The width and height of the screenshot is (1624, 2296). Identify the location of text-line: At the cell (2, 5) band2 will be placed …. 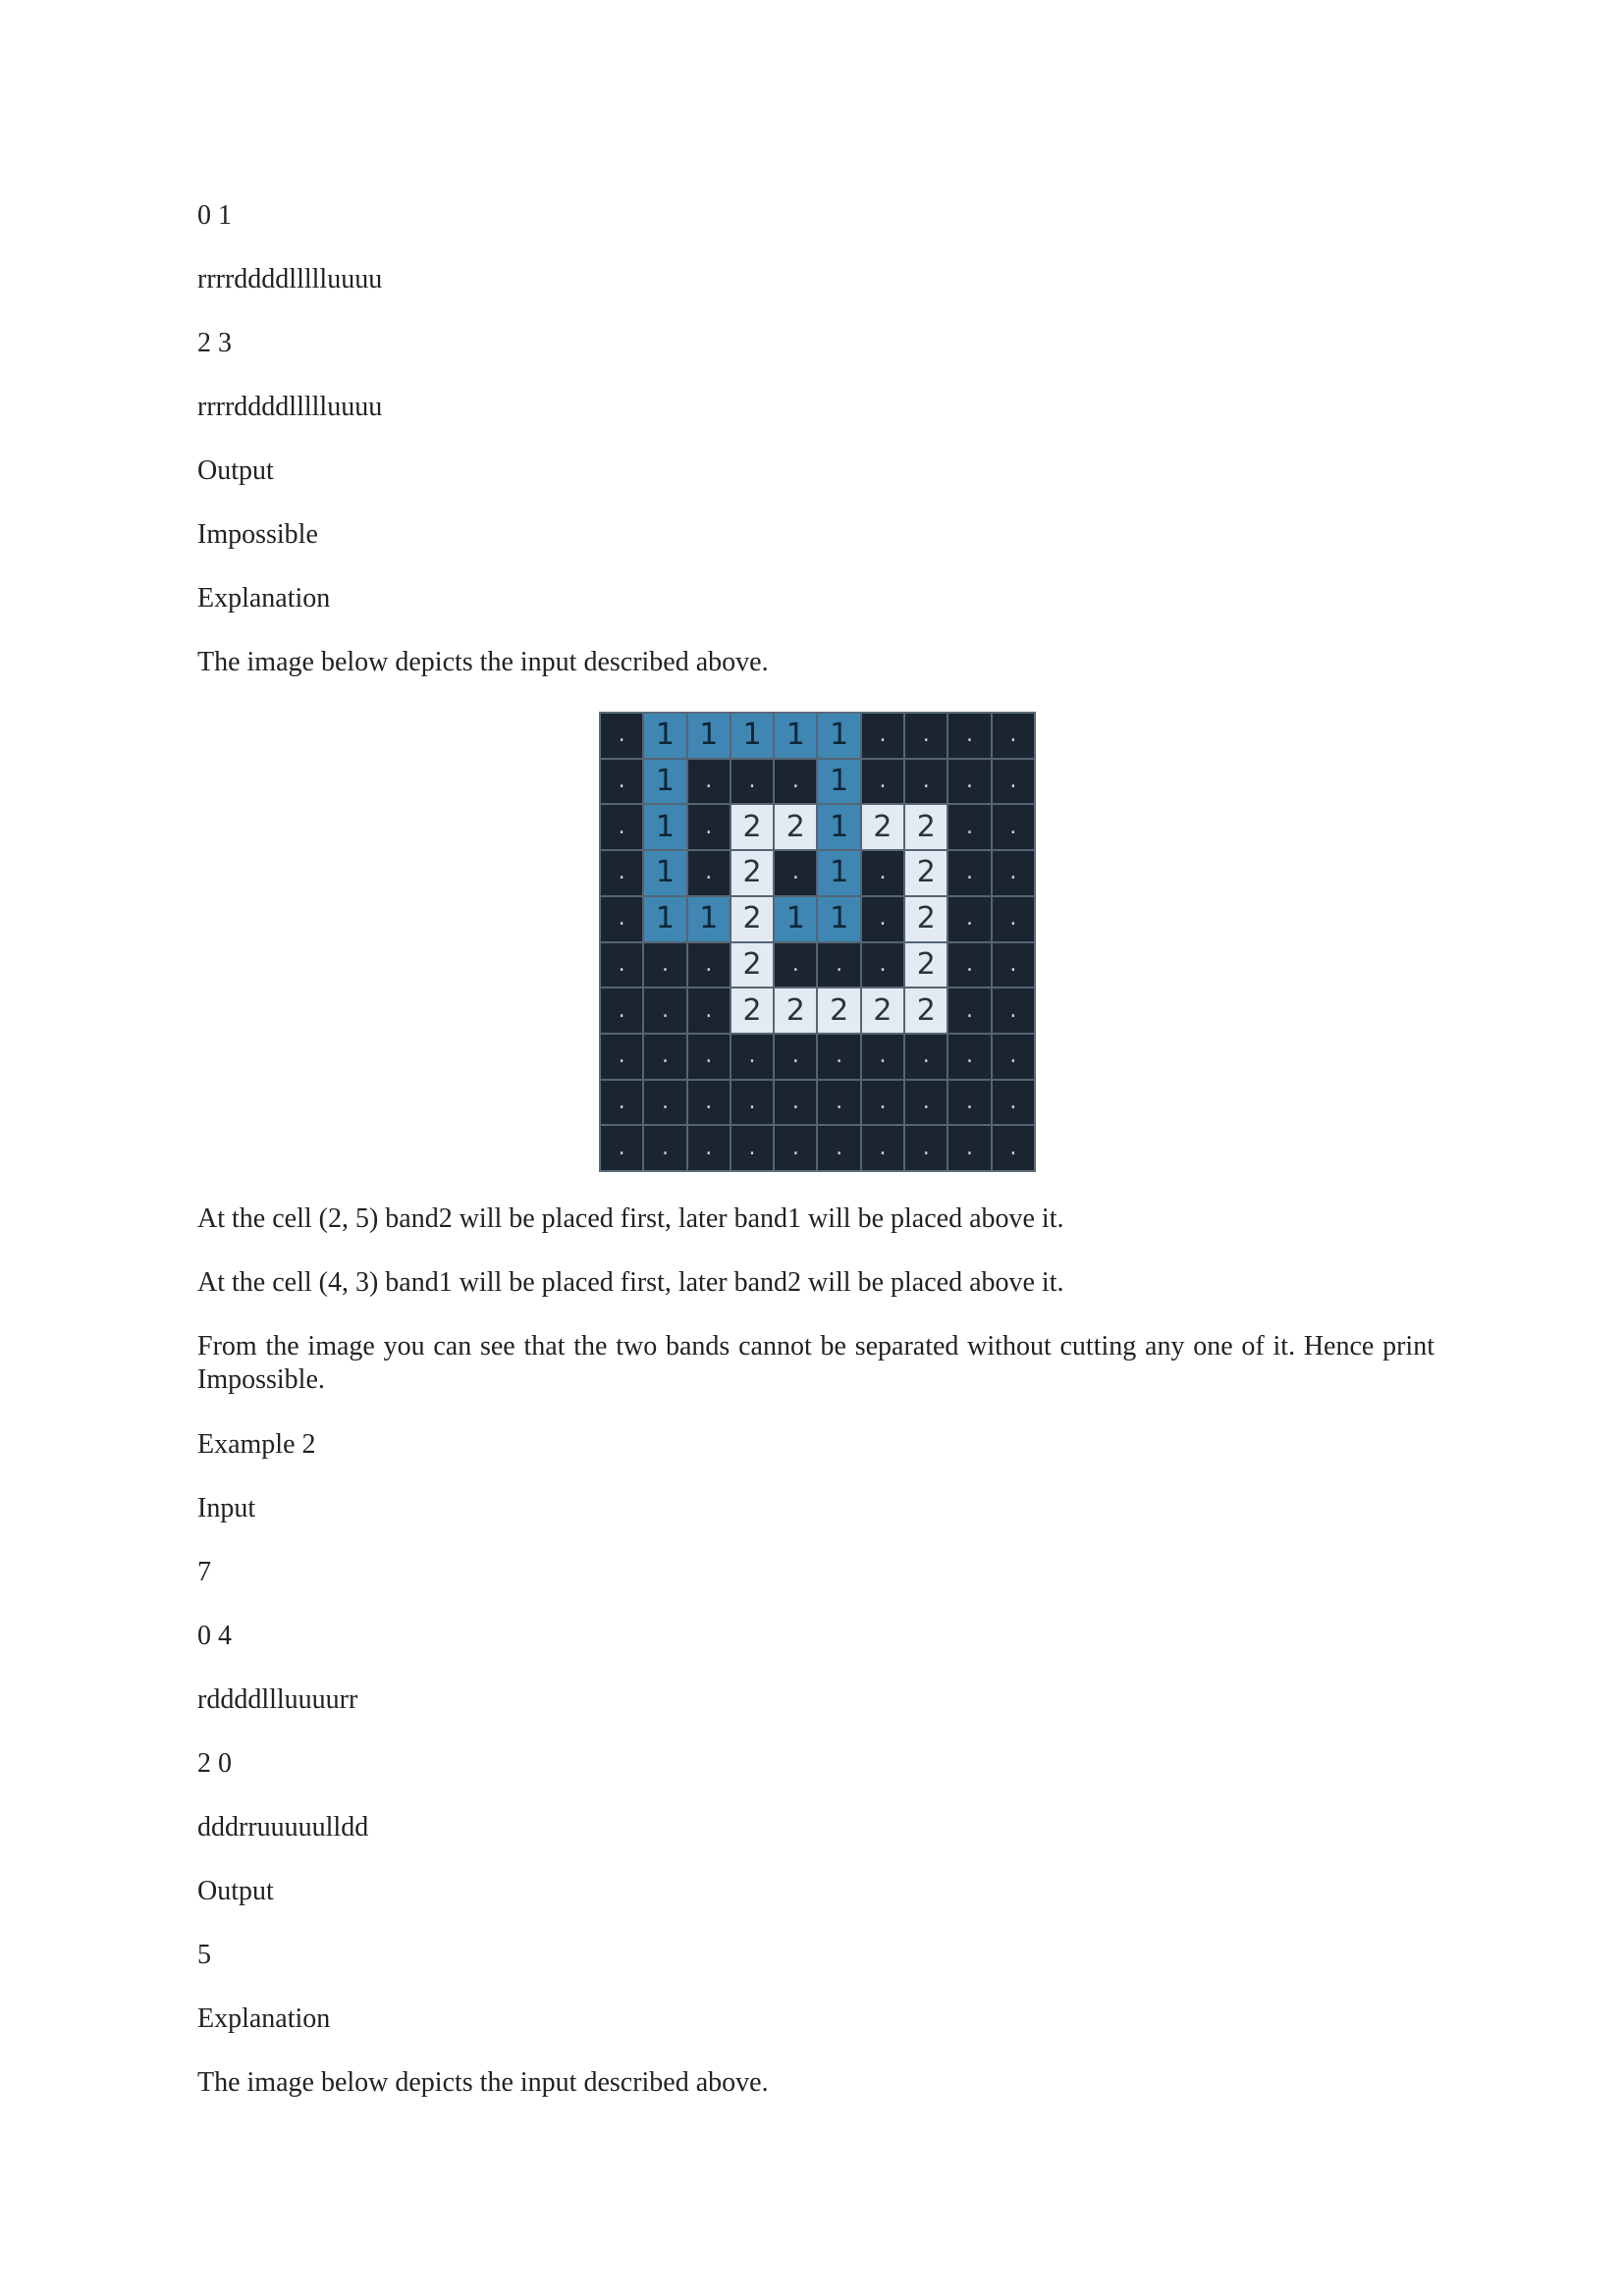
(630, 1218).